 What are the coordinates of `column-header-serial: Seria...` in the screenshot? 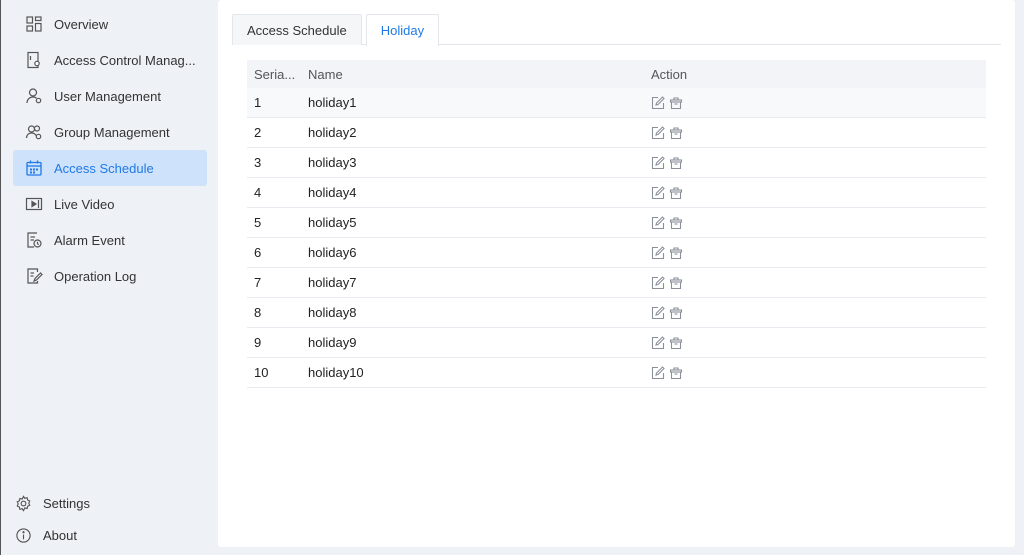 It's located at (274, 74).